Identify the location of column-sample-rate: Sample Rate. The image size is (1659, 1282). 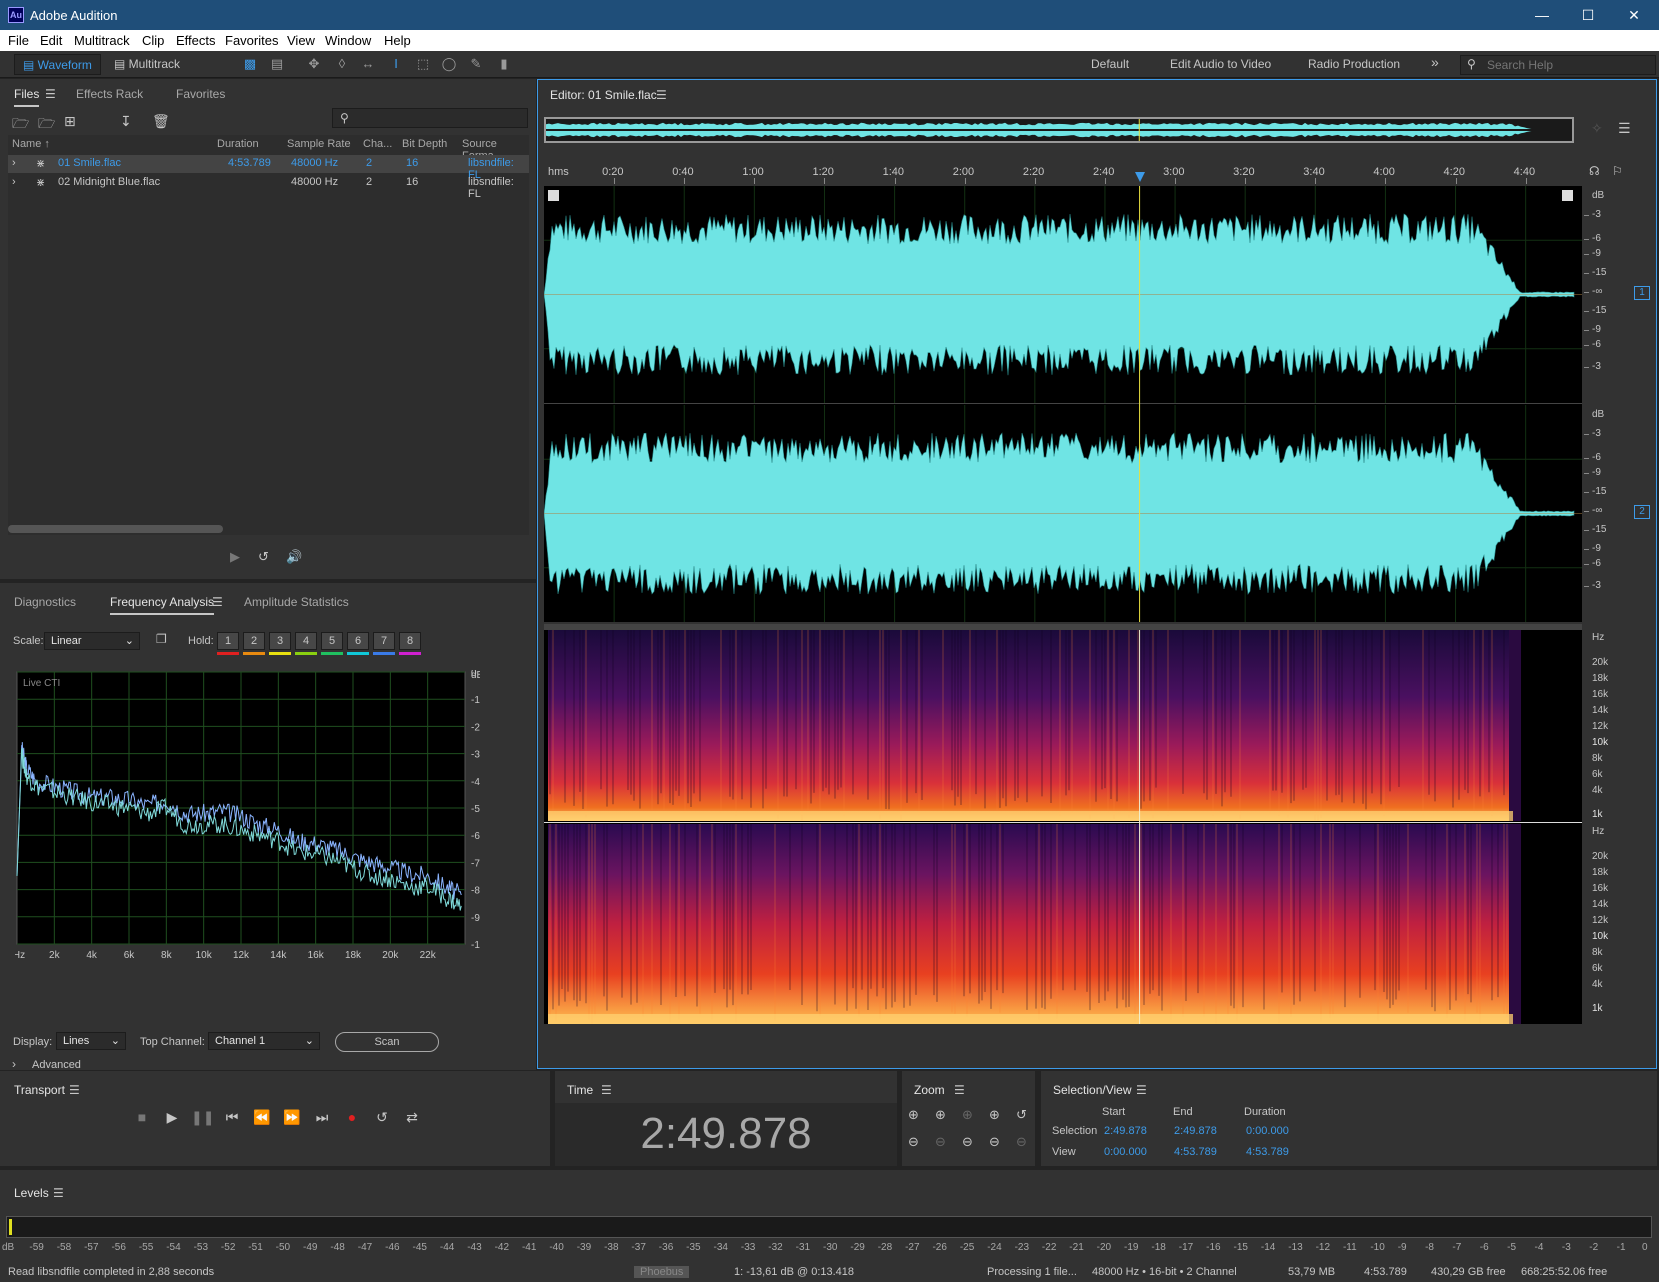
(319, 144).